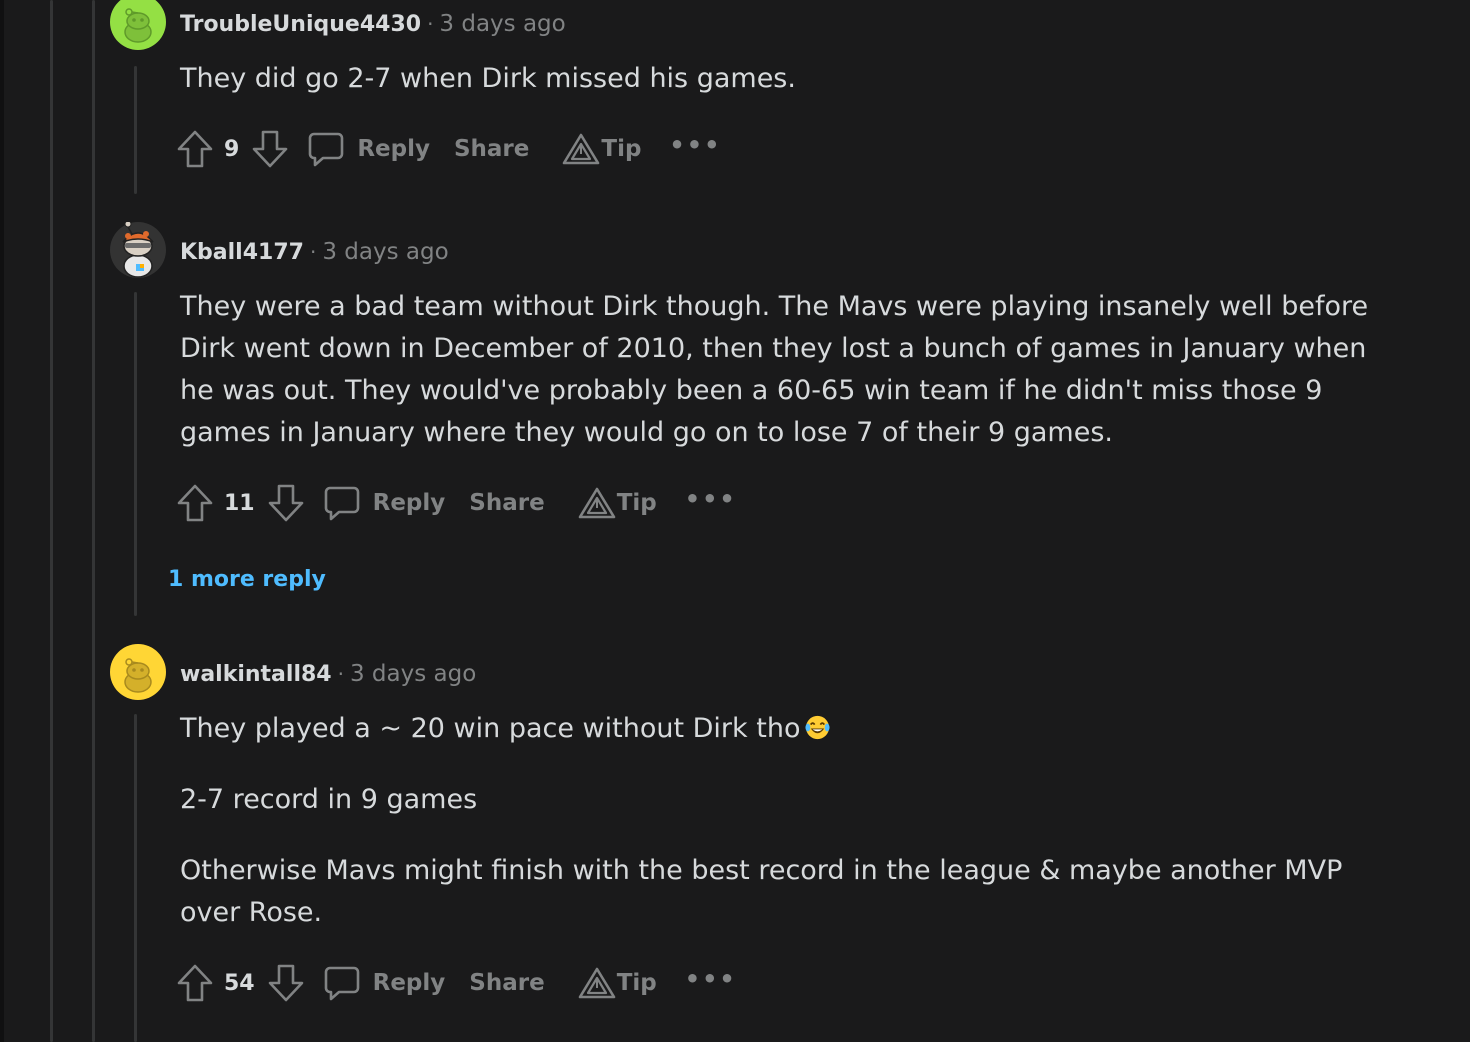  Describe the element at coordinates (448, 149) in the screenshot. I see `comment-actions: 9 Reply Share Tip •••` at that location.